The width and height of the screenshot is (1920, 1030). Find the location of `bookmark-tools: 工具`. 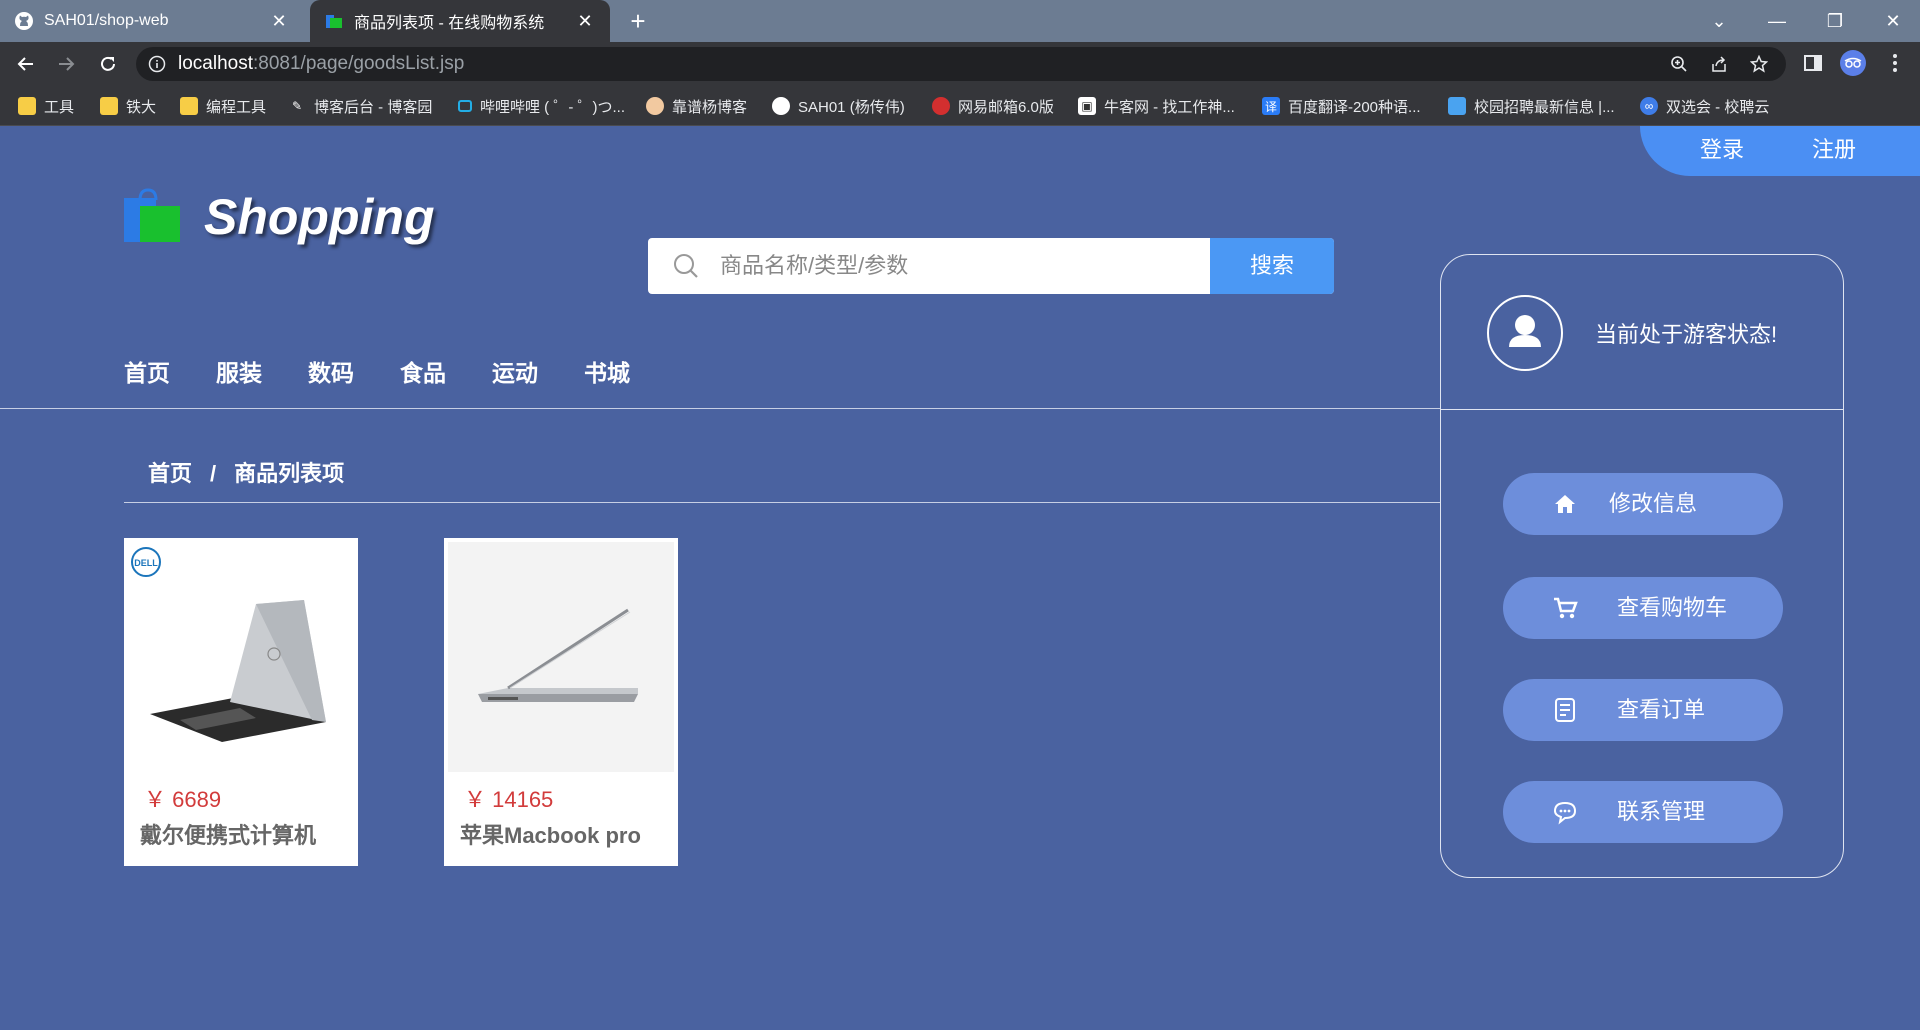

bookmark-tools: 工具 is located at coordinates (46, 106).